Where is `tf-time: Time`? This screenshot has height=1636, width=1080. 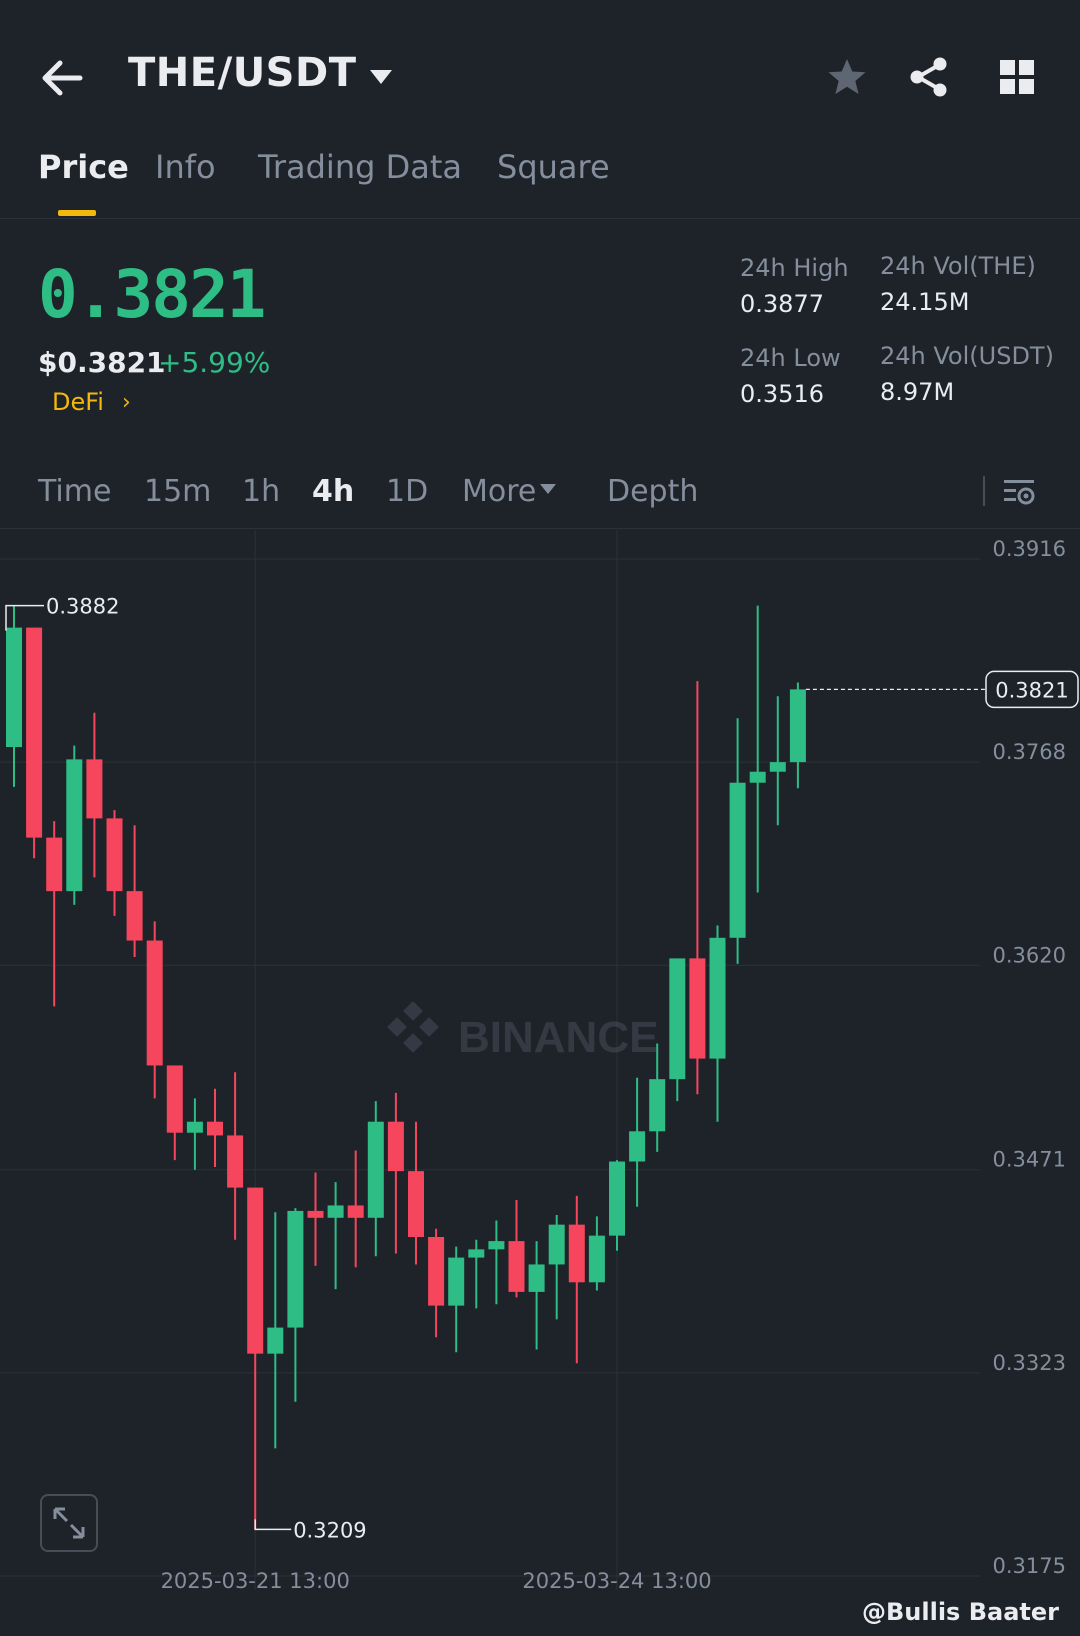 tf-time: Time is located at coordinates (74, 491).